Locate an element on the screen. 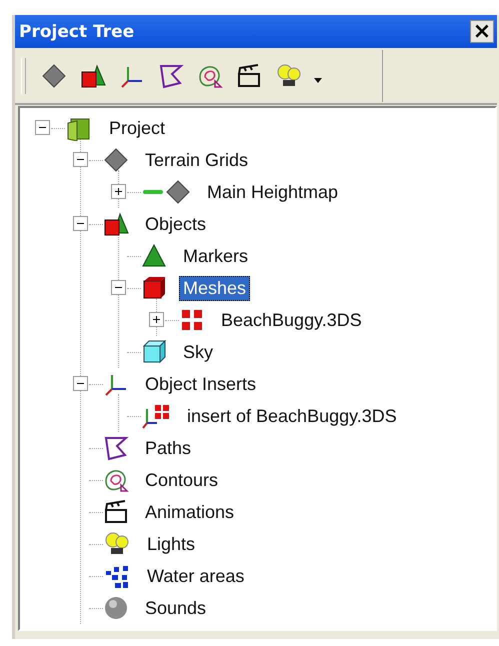  tree-item: Contours is located at coordinates (181, 480).